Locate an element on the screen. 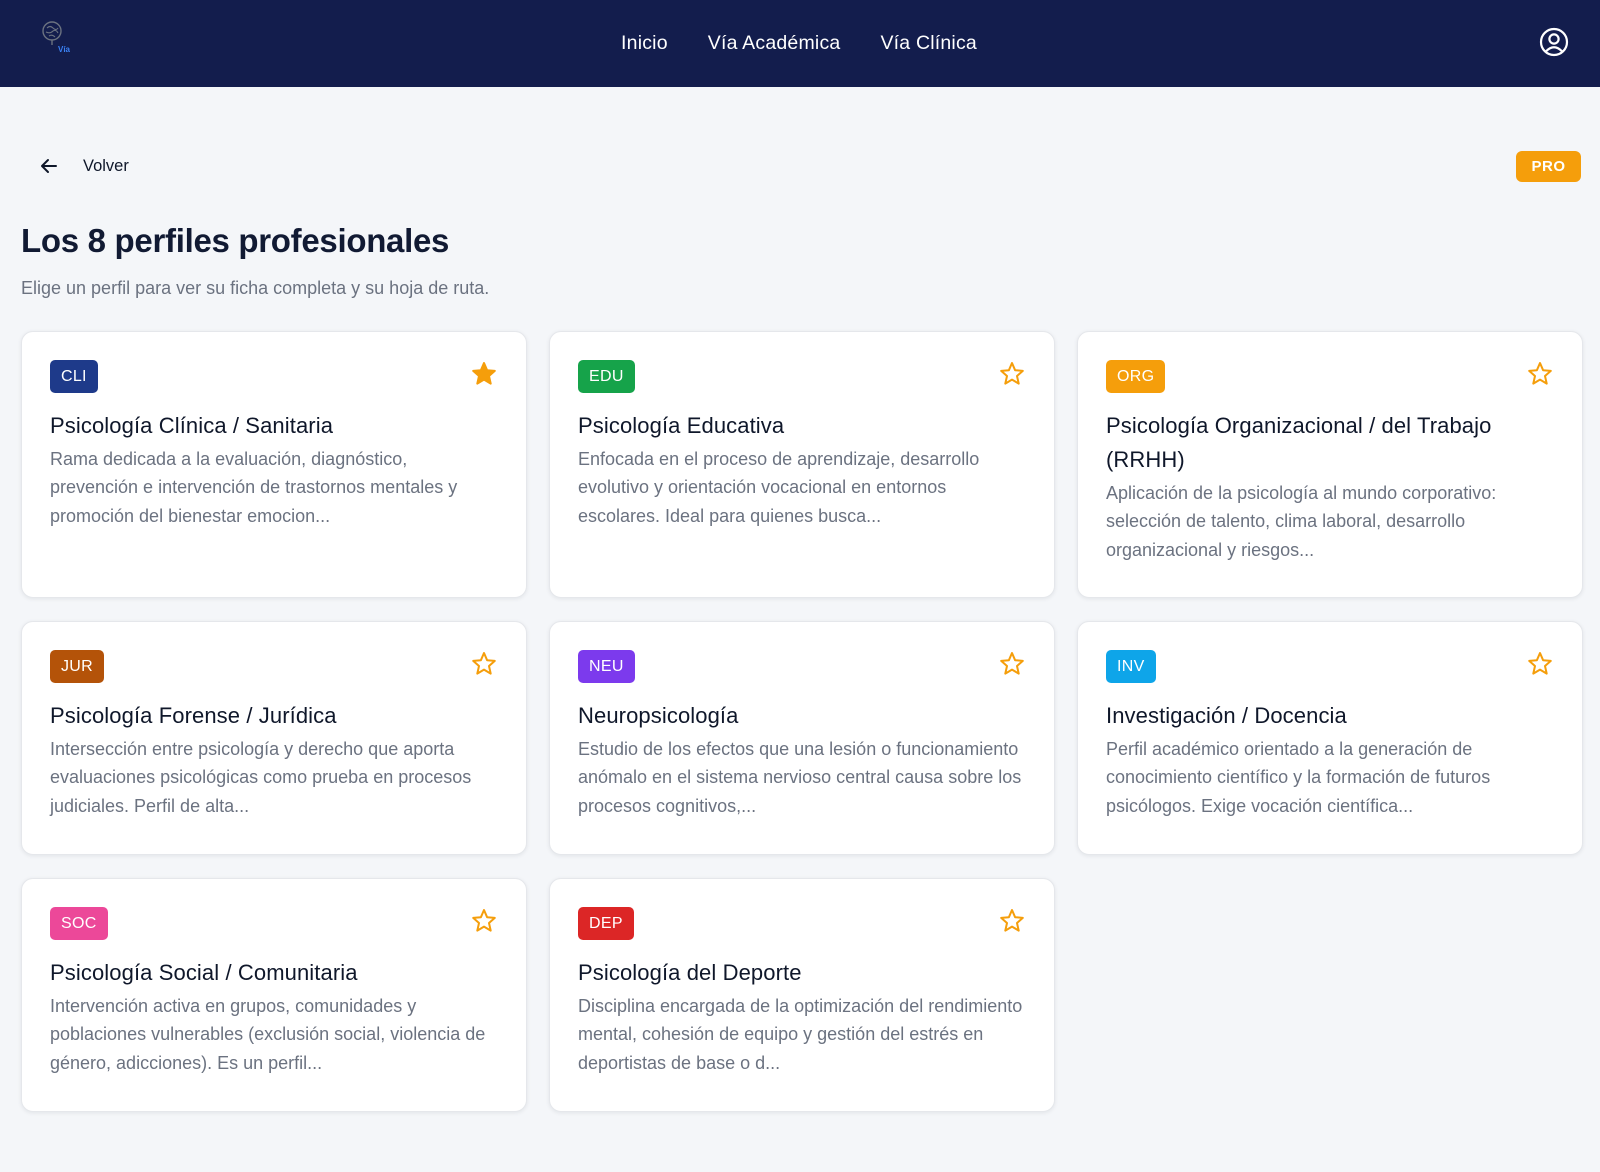 This screenshot has height=1172, width=1600. profile-title: Psicología Social / Comunitaria is located at coordinates (204, 972).